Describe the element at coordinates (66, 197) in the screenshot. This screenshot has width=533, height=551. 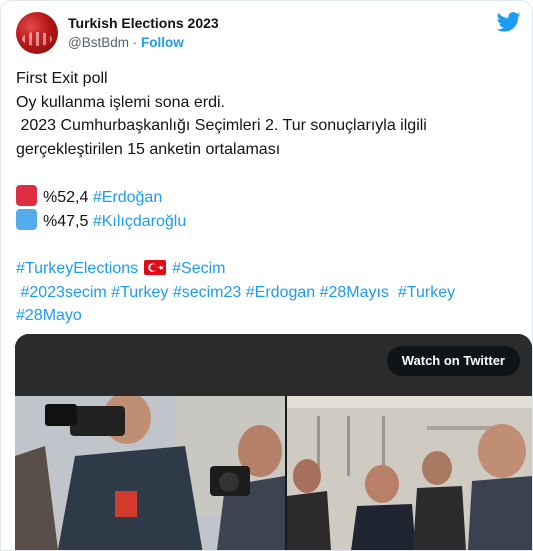
I see `result-value: %52,4` at that location.